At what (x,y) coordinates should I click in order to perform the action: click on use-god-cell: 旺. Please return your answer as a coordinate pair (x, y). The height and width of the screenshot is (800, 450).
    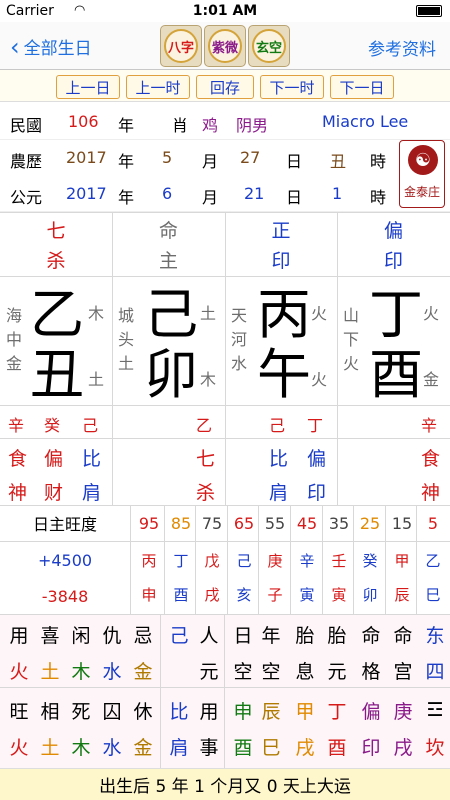
    Looking at the image, I should click on (19, 711).